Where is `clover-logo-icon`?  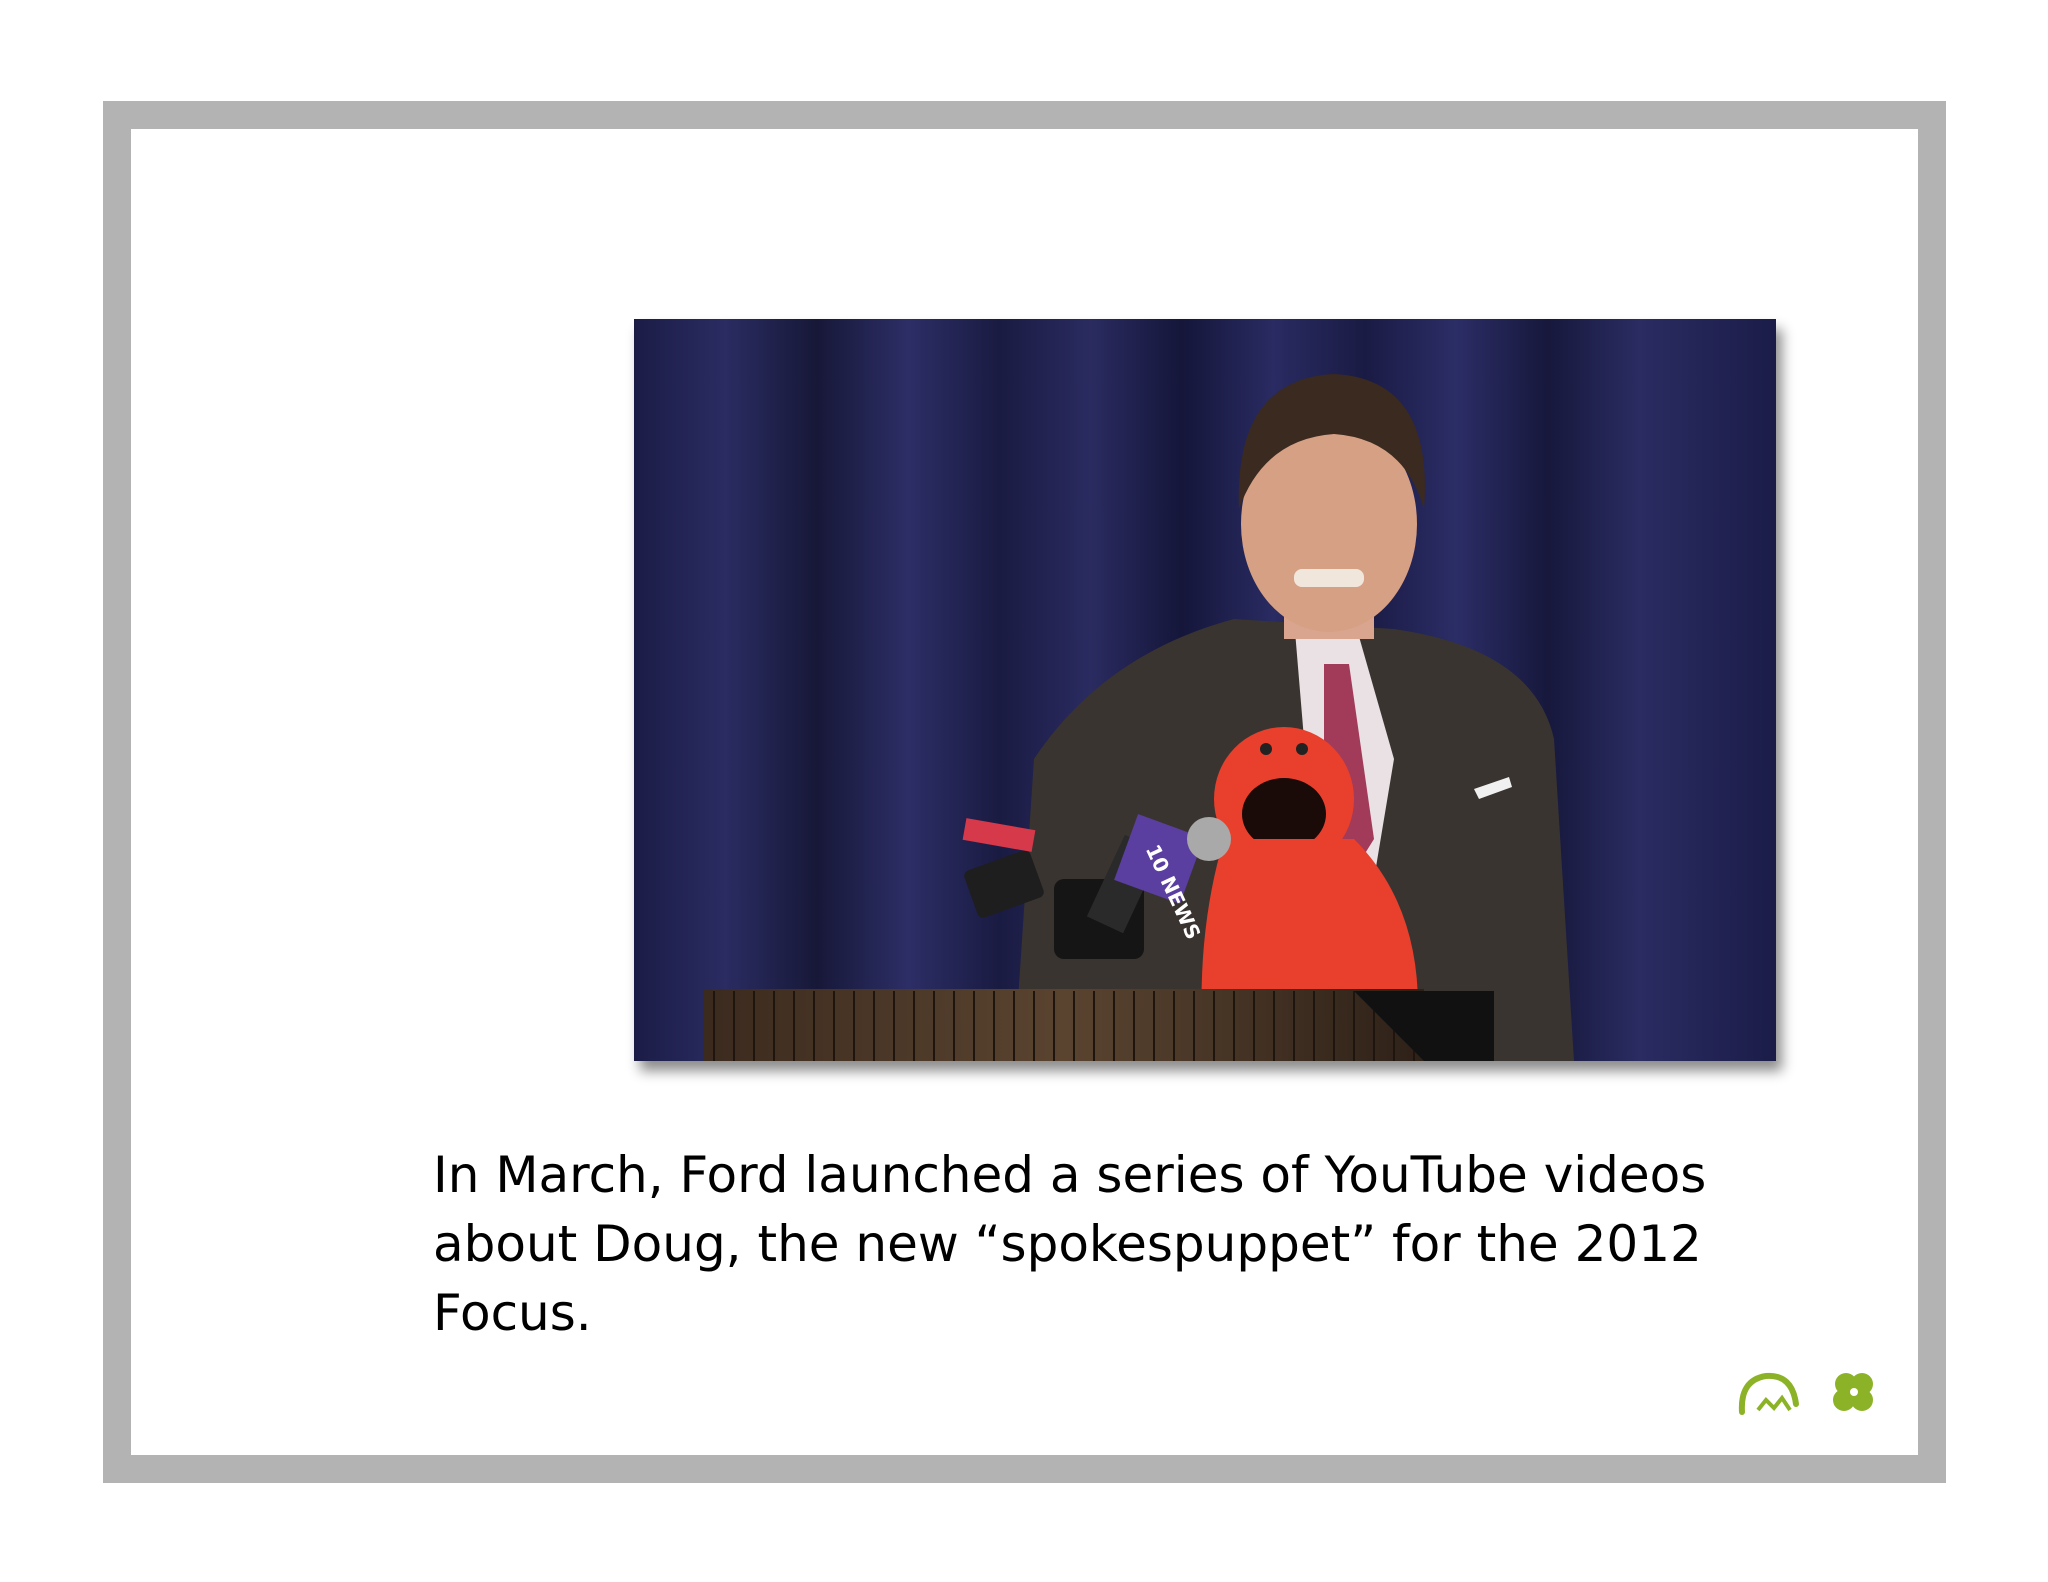 clover-logo-icon is located at coordinates (1854, 1394).